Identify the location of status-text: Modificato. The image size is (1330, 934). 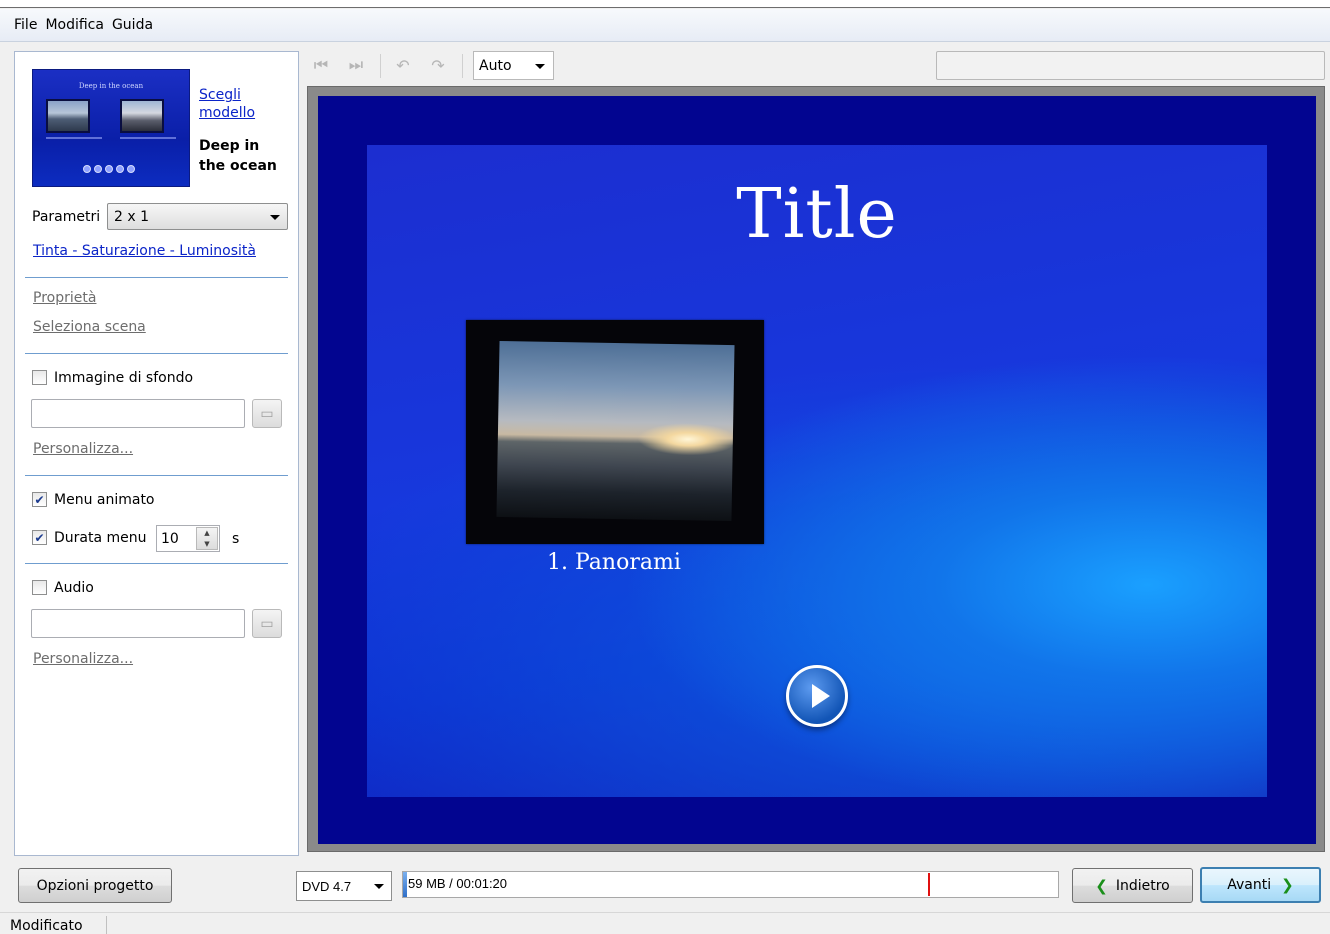
(46, 926).